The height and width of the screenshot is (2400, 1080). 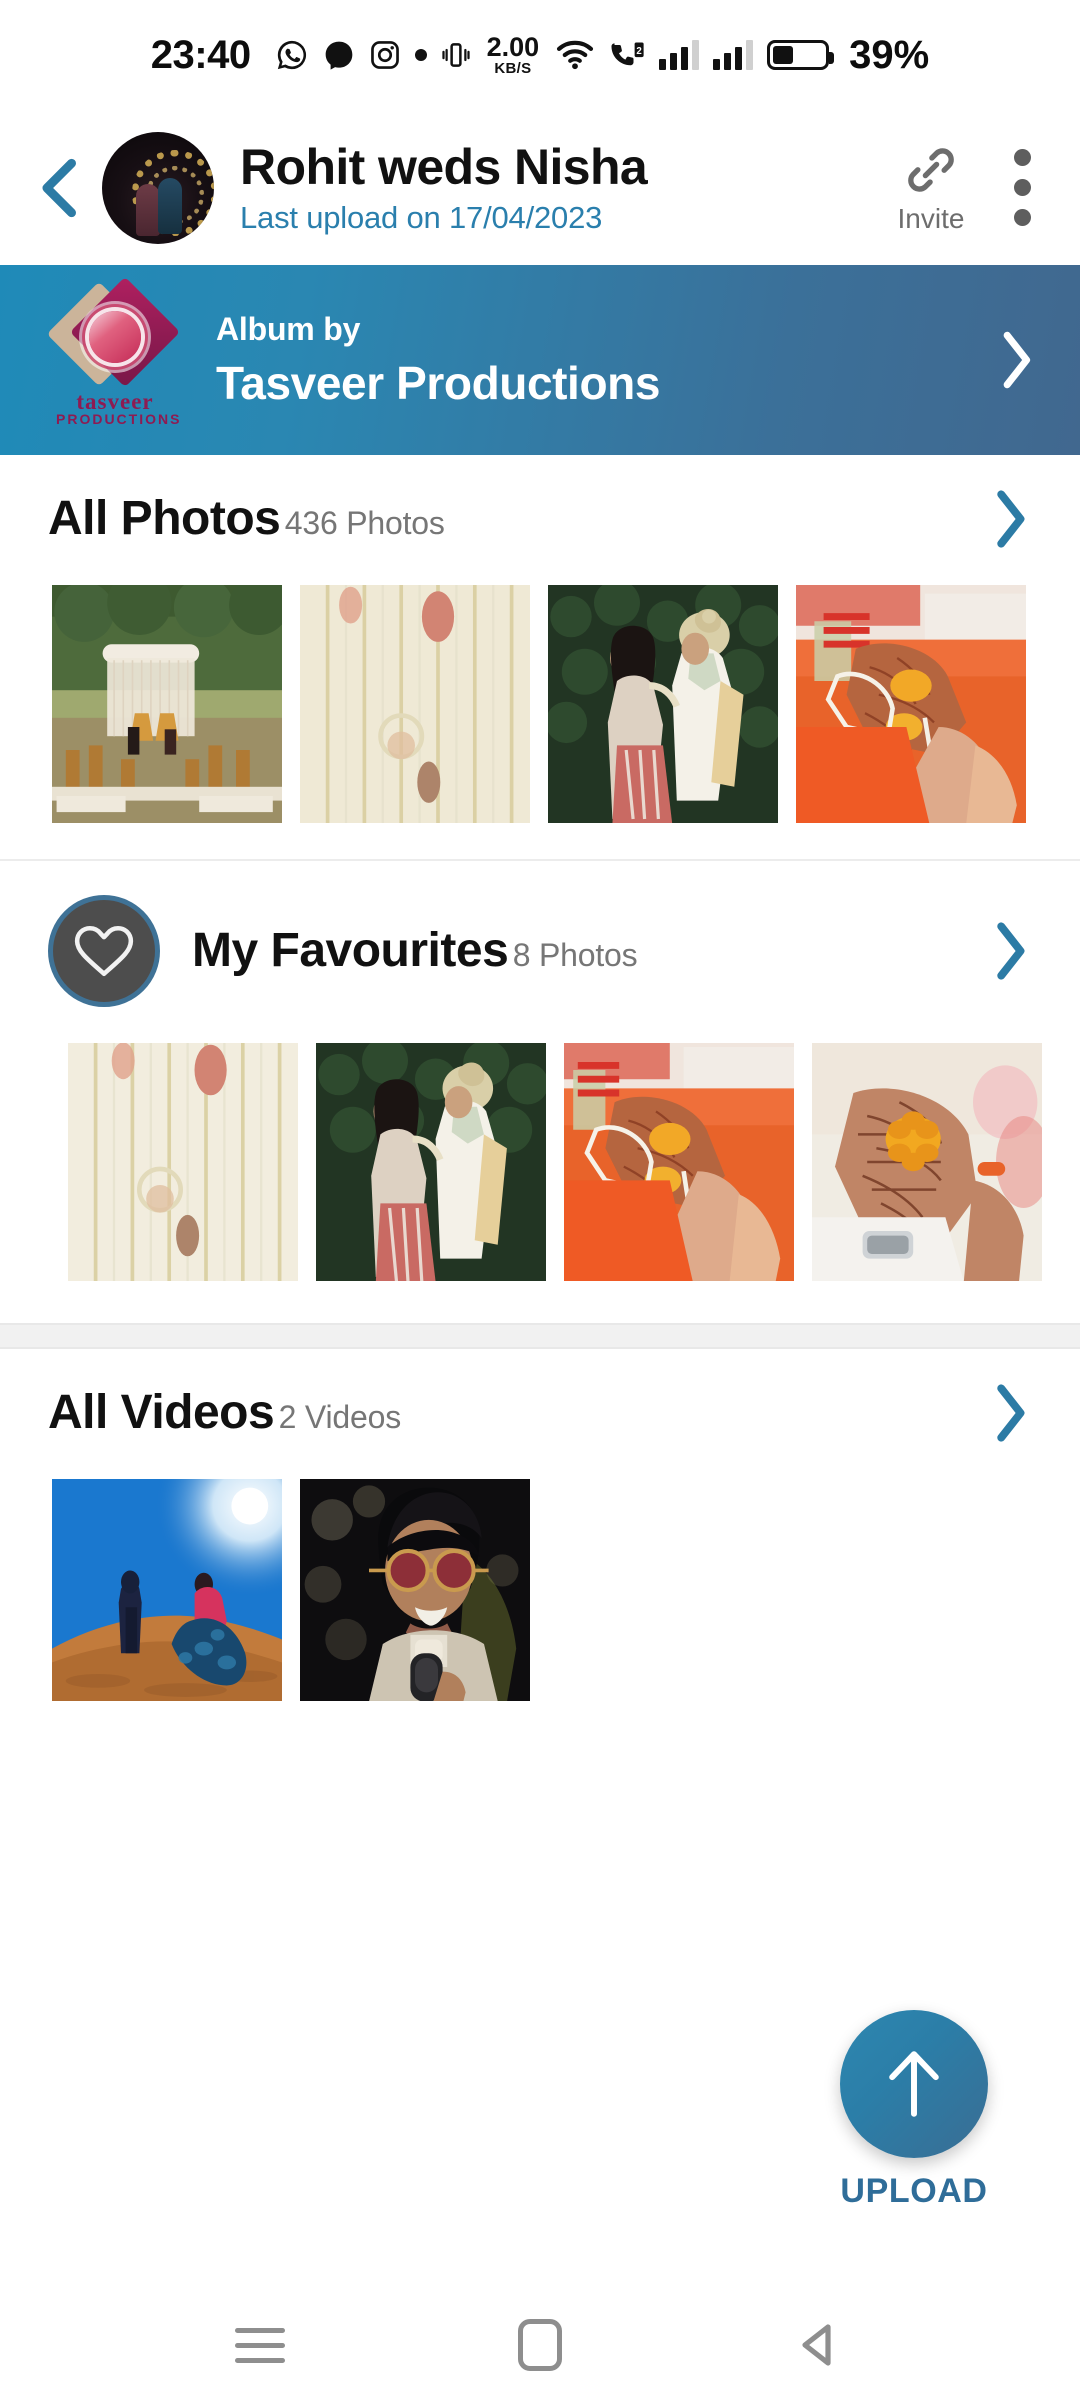 What do you see at coordinates (931, 169) in the screenshot?
I see `link-chain-icon` at bounding box center [931, 169].